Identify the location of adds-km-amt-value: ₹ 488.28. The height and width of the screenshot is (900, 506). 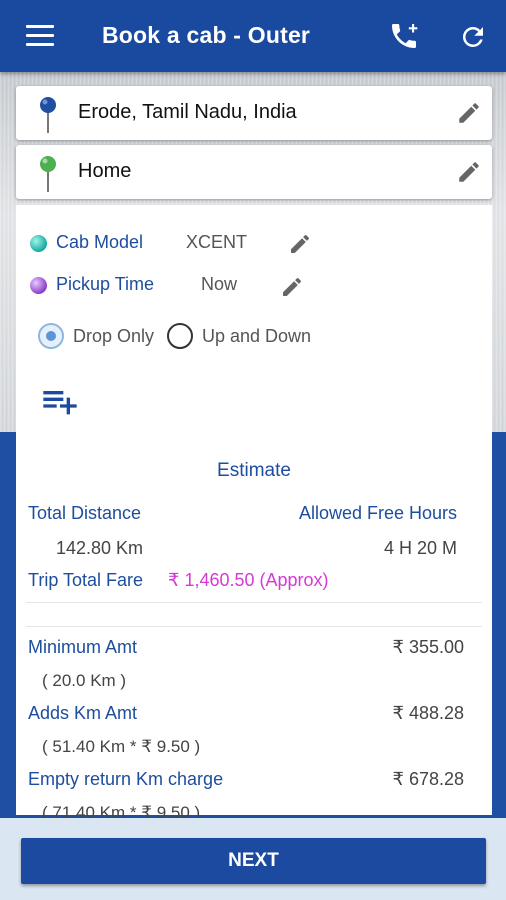
(428, 713).